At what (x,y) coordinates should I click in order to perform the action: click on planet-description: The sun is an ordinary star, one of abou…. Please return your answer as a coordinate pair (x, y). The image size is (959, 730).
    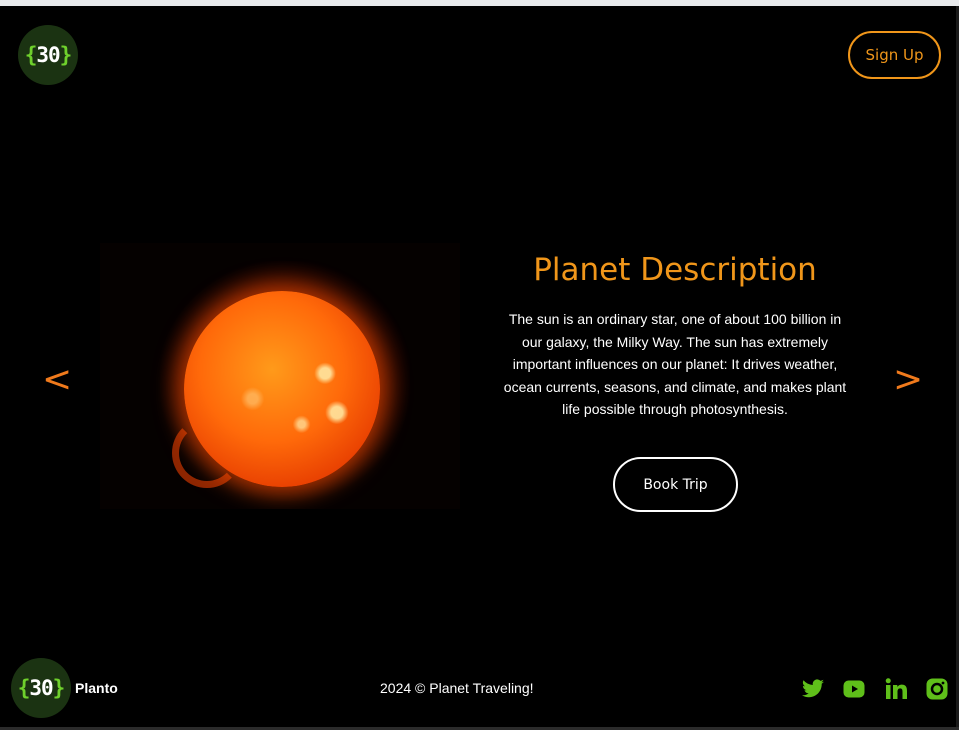
    Looking at the image, I should click on (675, 364).